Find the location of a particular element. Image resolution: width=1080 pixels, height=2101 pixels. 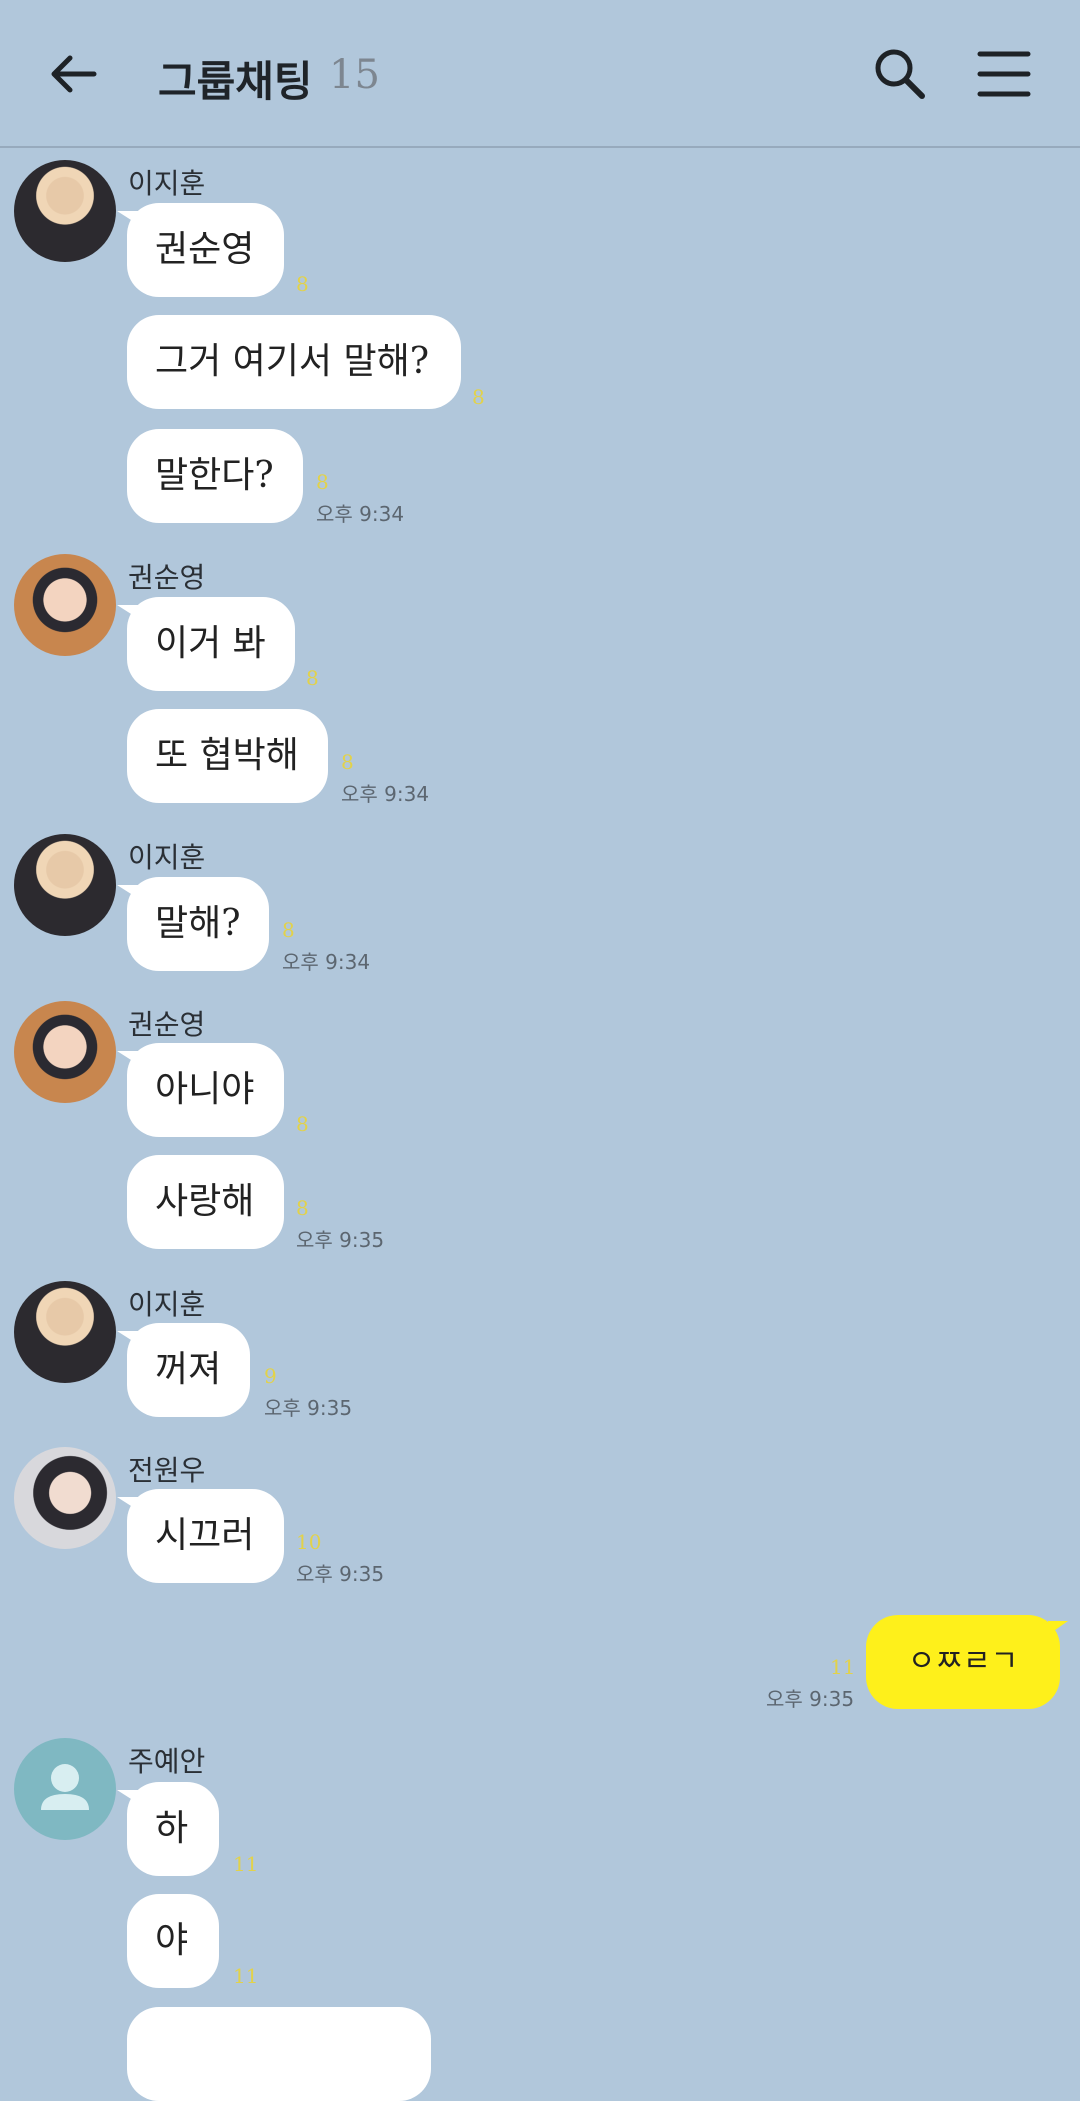

message-bubble-partial is located at coordinates (279, 2054).